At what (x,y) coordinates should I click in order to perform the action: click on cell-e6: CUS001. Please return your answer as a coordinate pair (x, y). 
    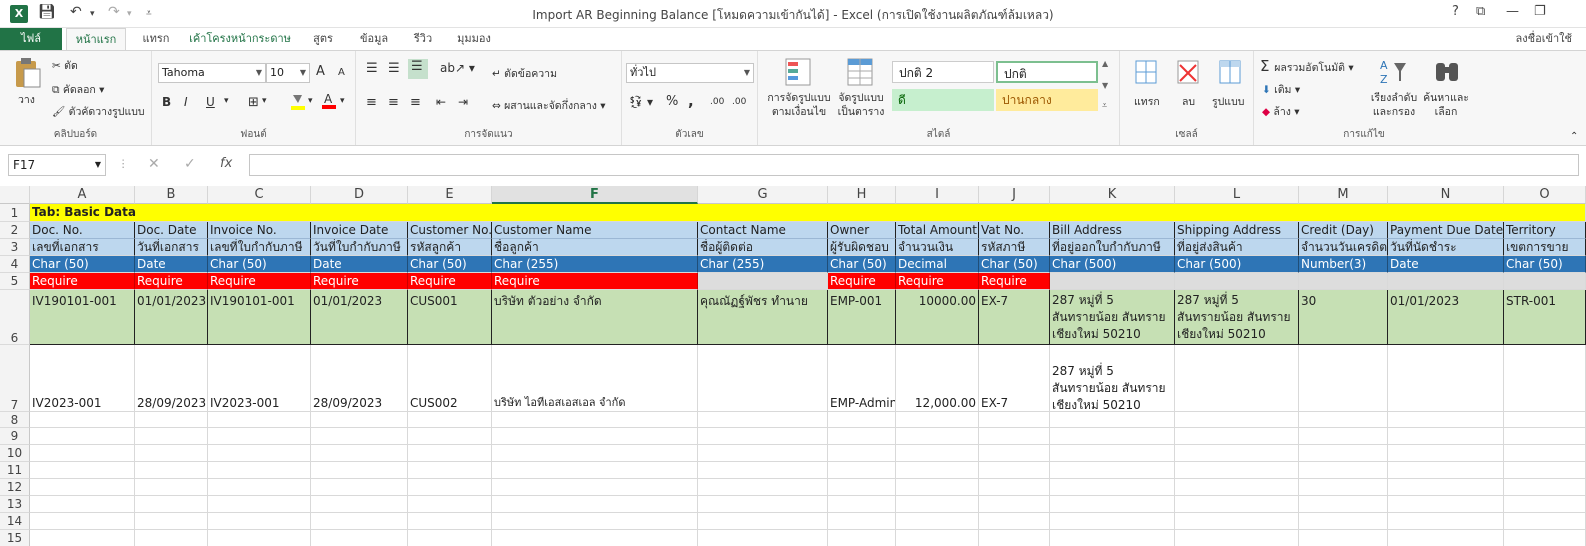
    Looking at the image, I should click on (450, 317).